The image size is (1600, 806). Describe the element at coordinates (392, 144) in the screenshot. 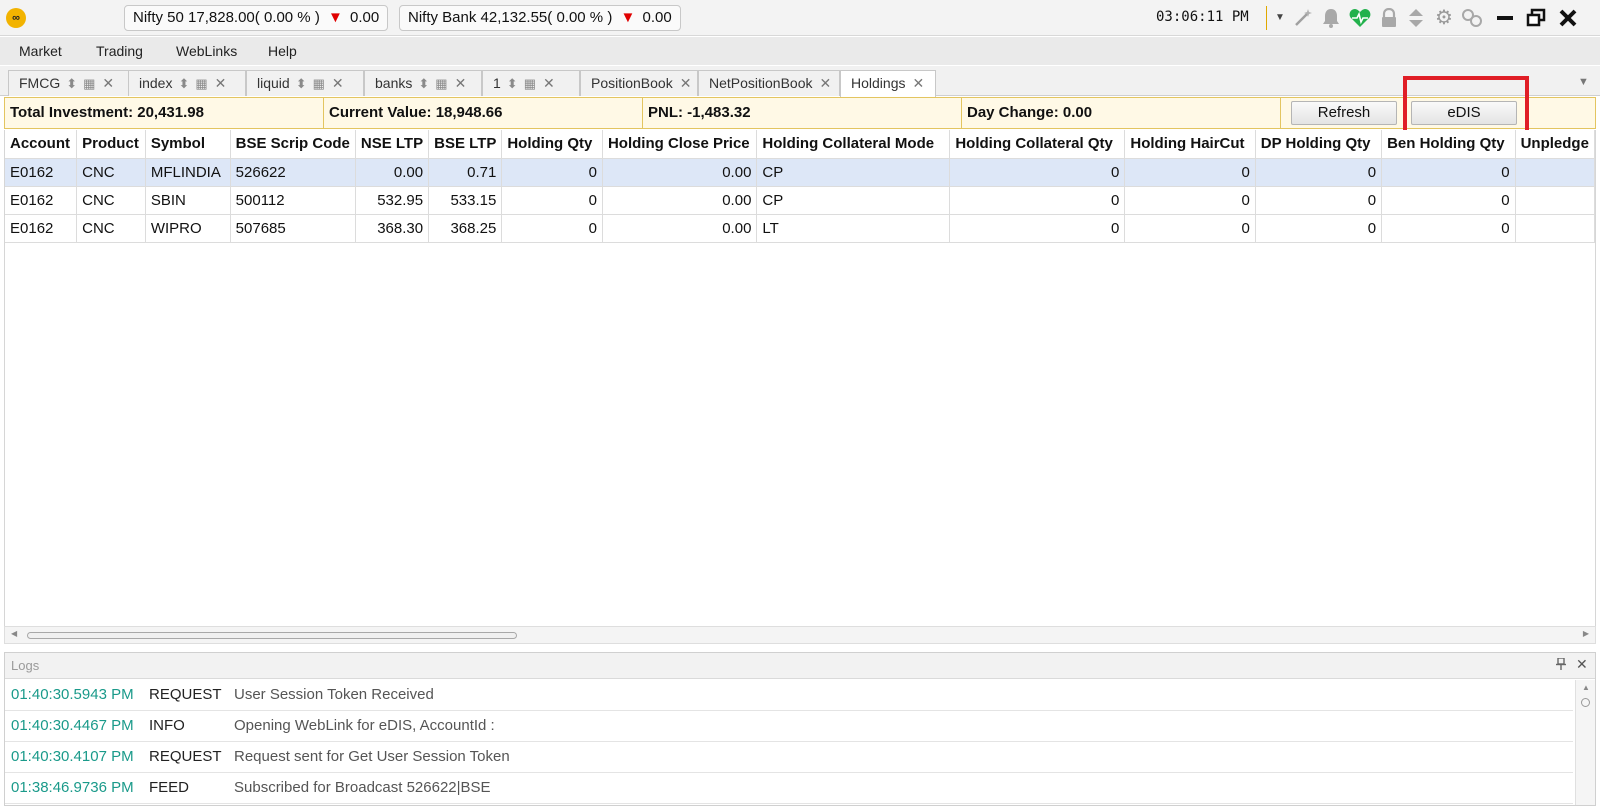

I see `col-header-nse-ltp: NSE LTP` at that location.